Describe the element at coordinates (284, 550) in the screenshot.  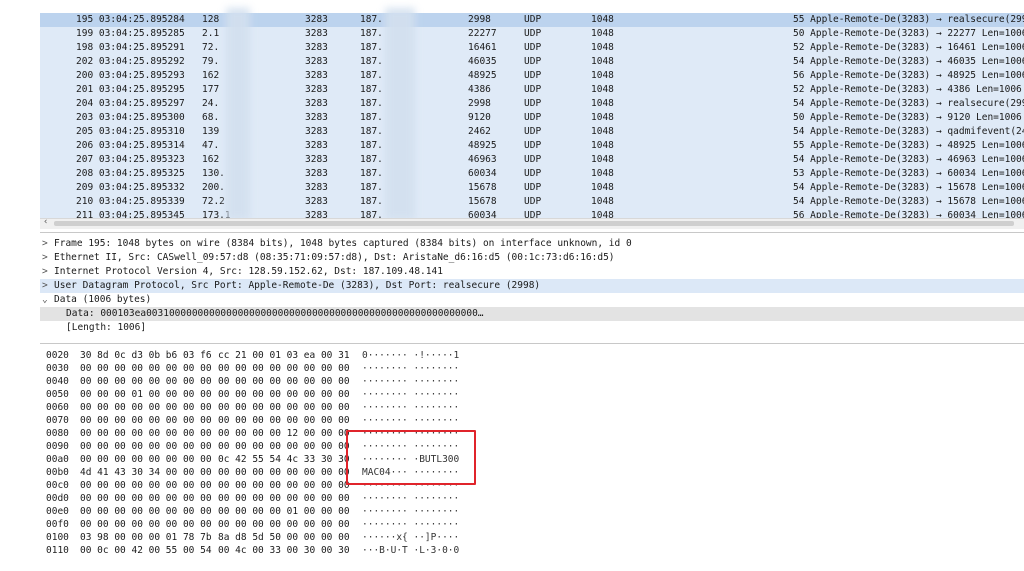
I see `hex-bytes-high: 00 4c 00 33 00 30 00 30` at that location.